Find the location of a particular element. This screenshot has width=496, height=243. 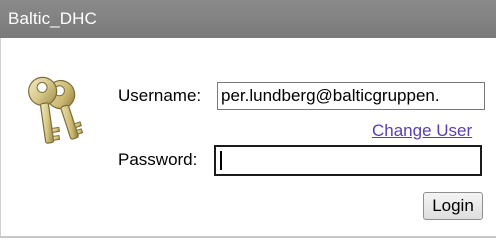

keys-icon is located at coordinates (56, 110).